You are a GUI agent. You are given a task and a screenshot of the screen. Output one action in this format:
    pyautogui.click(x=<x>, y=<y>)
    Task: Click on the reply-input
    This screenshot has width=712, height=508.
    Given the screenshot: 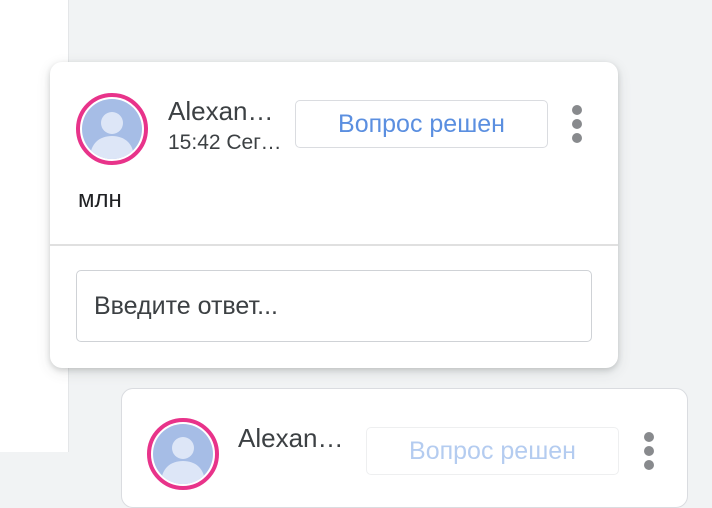 What is the action you would take?
    pyautogui.click(x=334, y=306)
    